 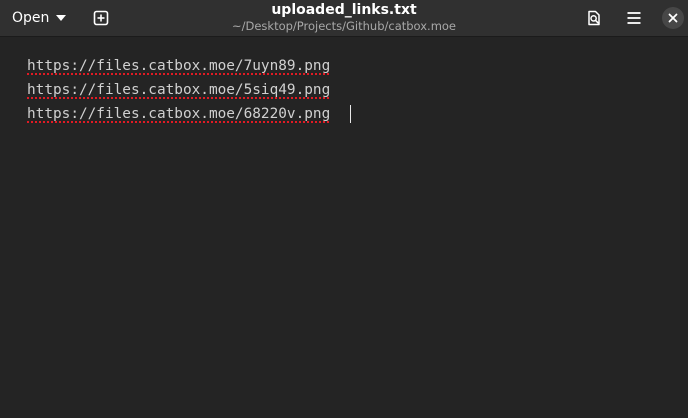 I want to click on text-cursor, so click(x=350, y=114).